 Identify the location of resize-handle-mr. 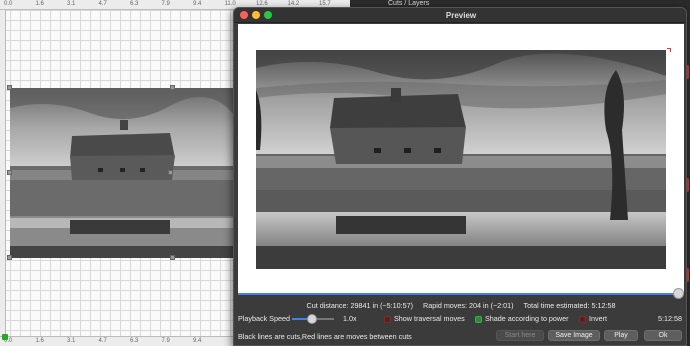
(170, 172).